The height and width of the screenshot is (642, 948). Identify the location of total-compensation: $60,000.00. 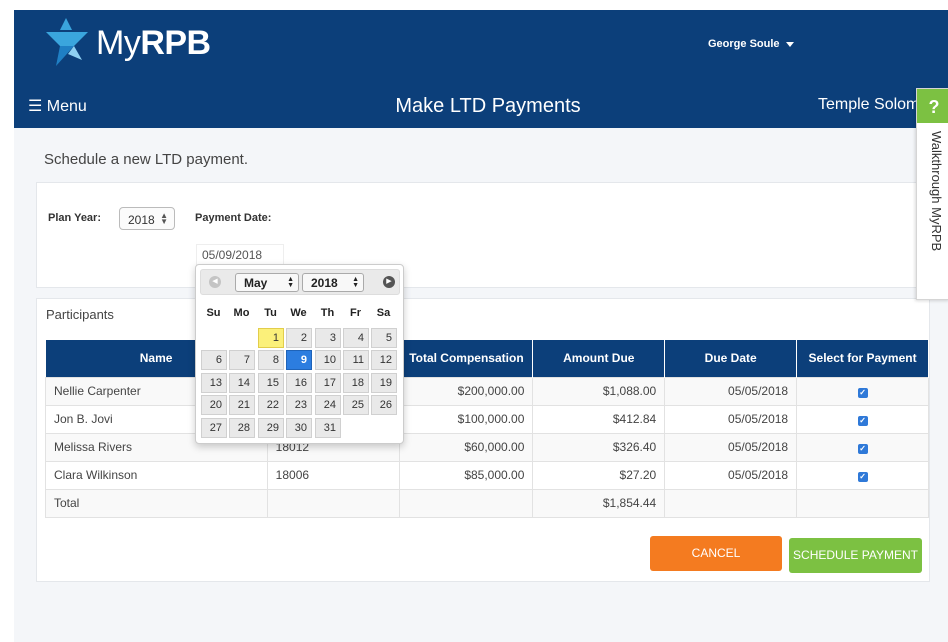
(466, 447).